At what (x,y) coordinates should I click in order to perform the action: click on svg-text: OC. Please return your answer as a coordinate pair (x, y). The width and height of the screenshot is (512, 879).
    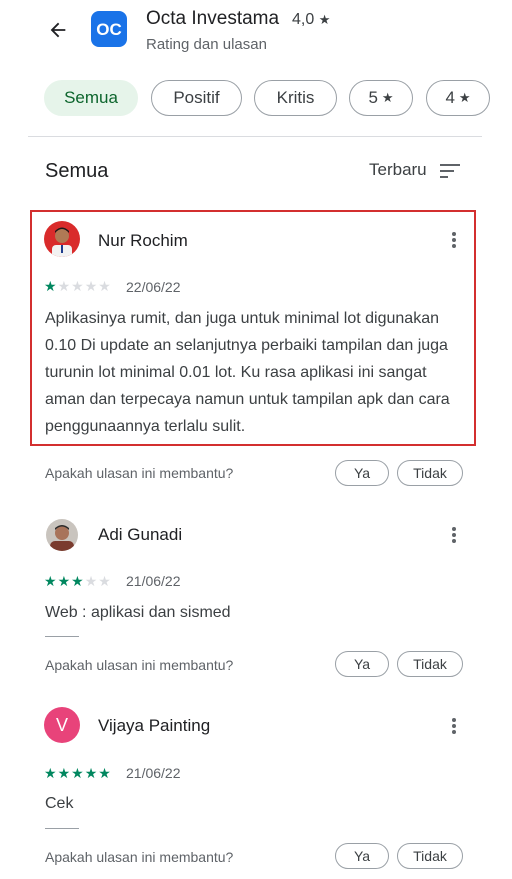
    Looking at the image, I should click on (109, 29).